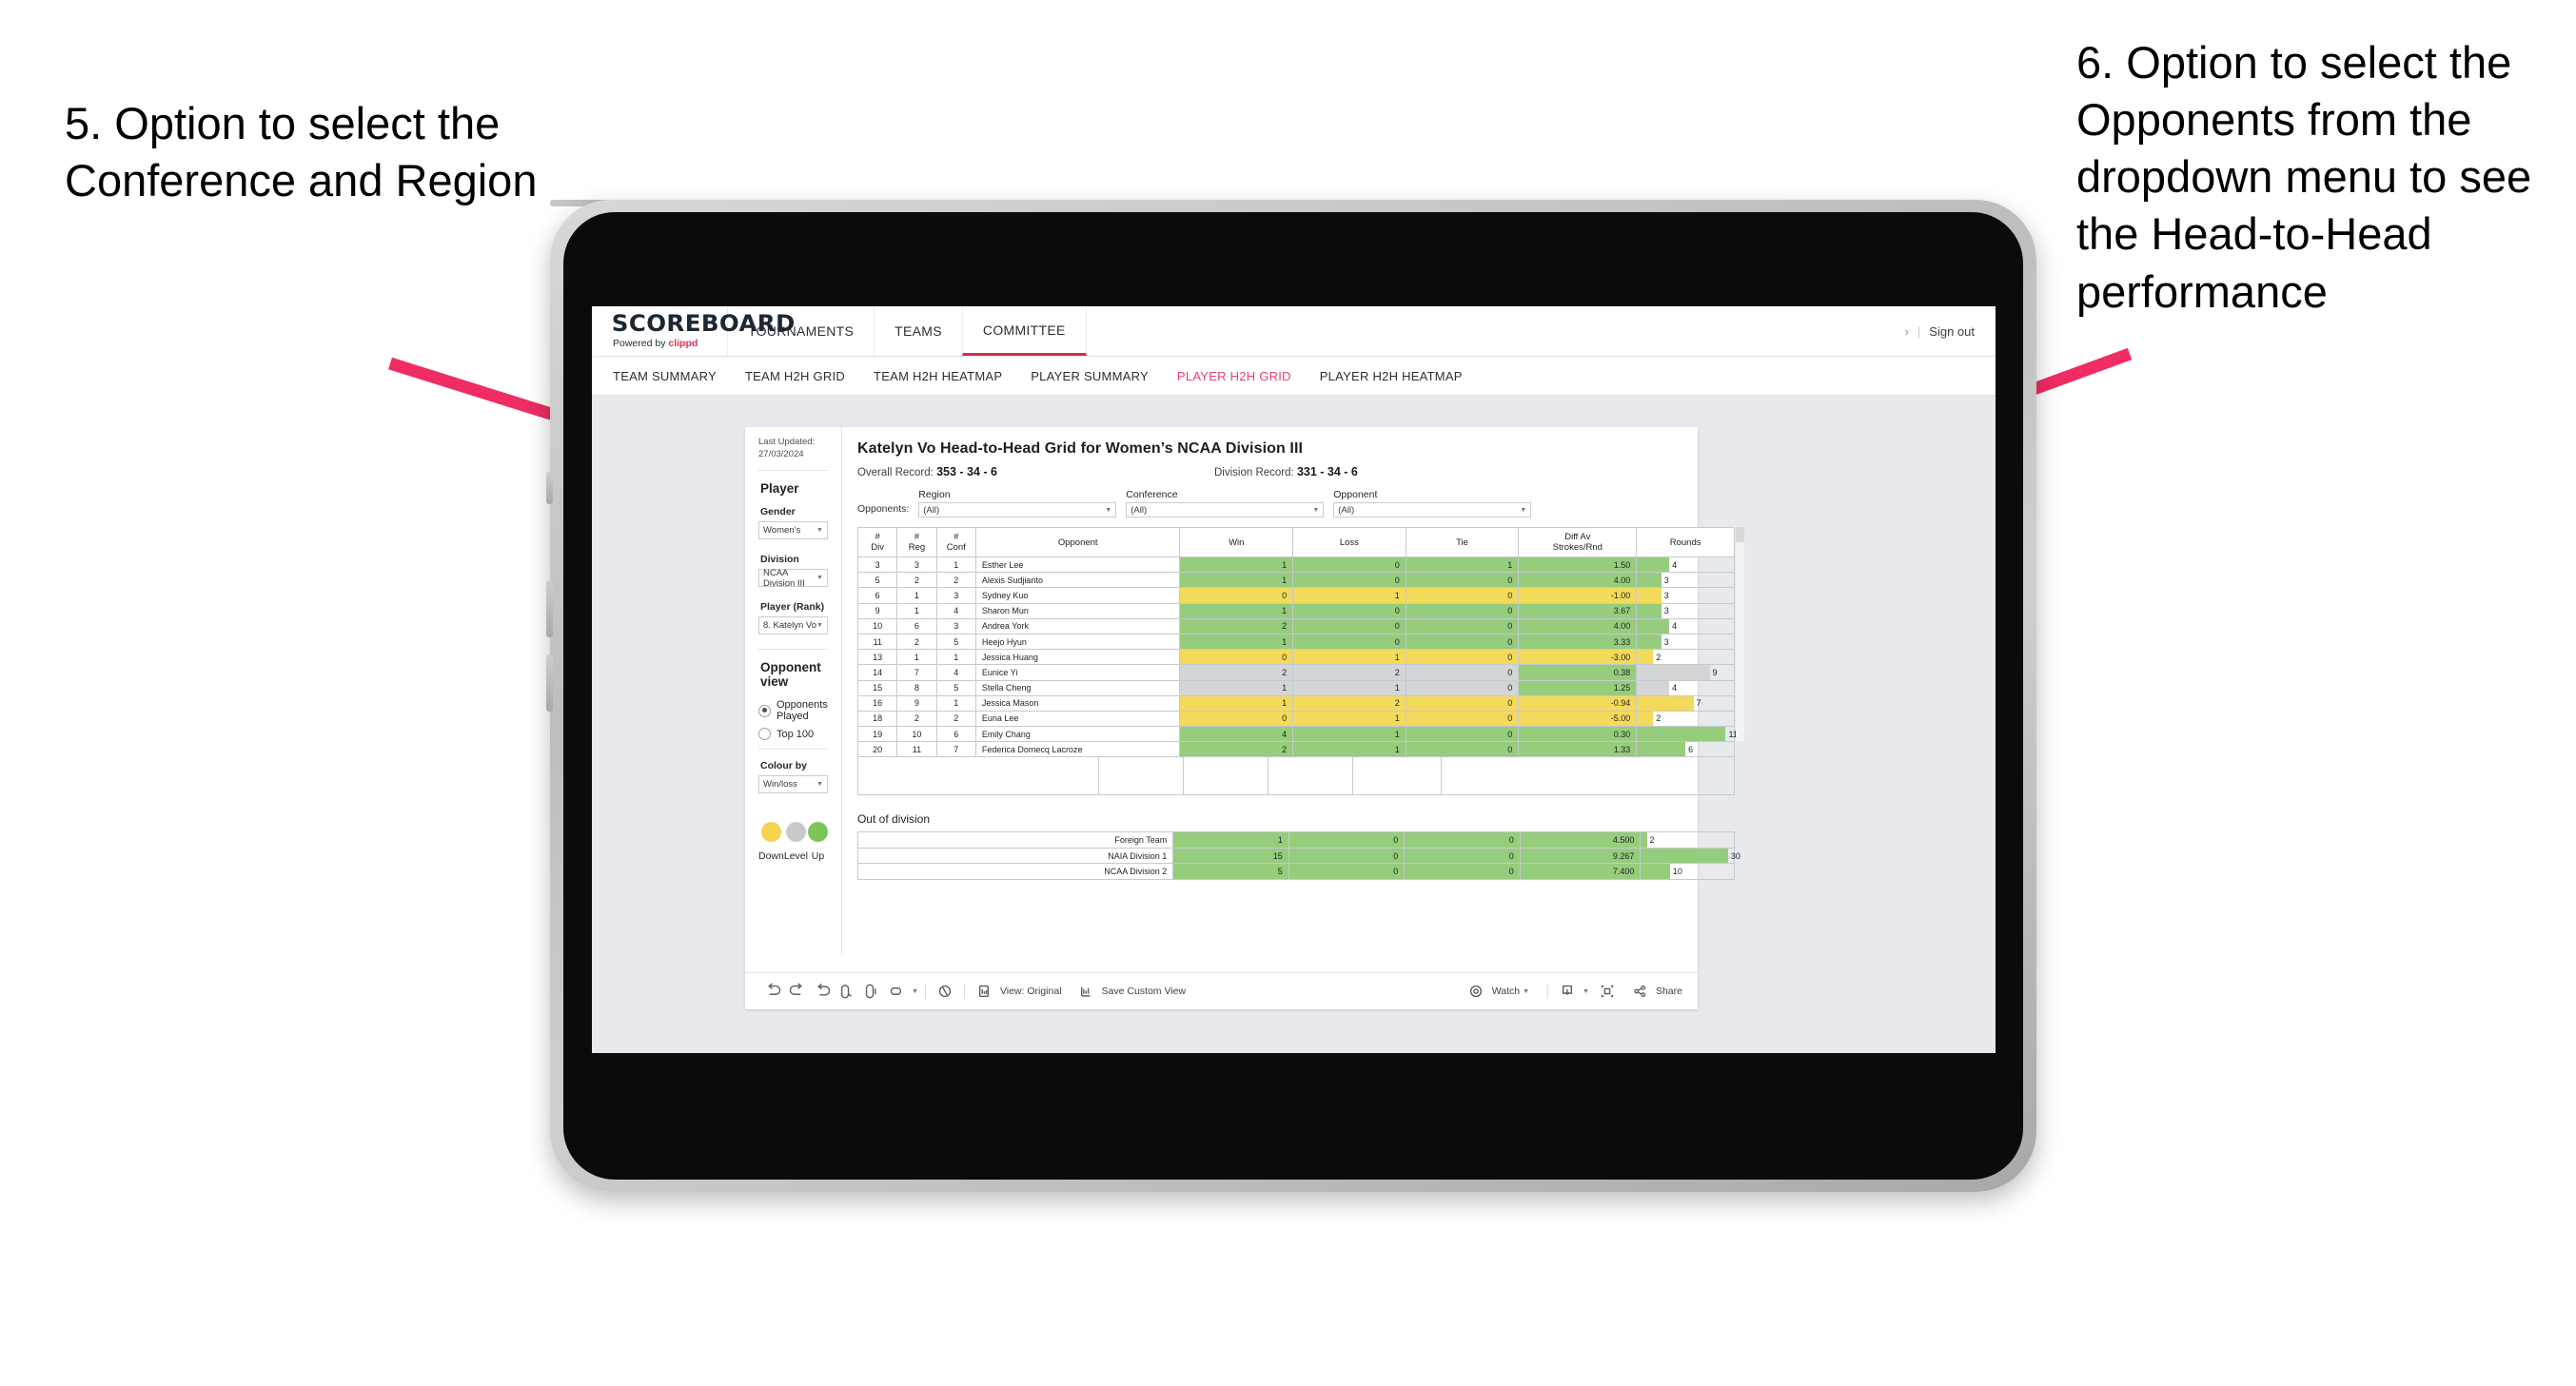 This screenshot has width=2576, height=1386. What do you see at coordinates (871, 992) in the screenshot?
I see `pause-auto-update-button` at bounding box center [871, 992].